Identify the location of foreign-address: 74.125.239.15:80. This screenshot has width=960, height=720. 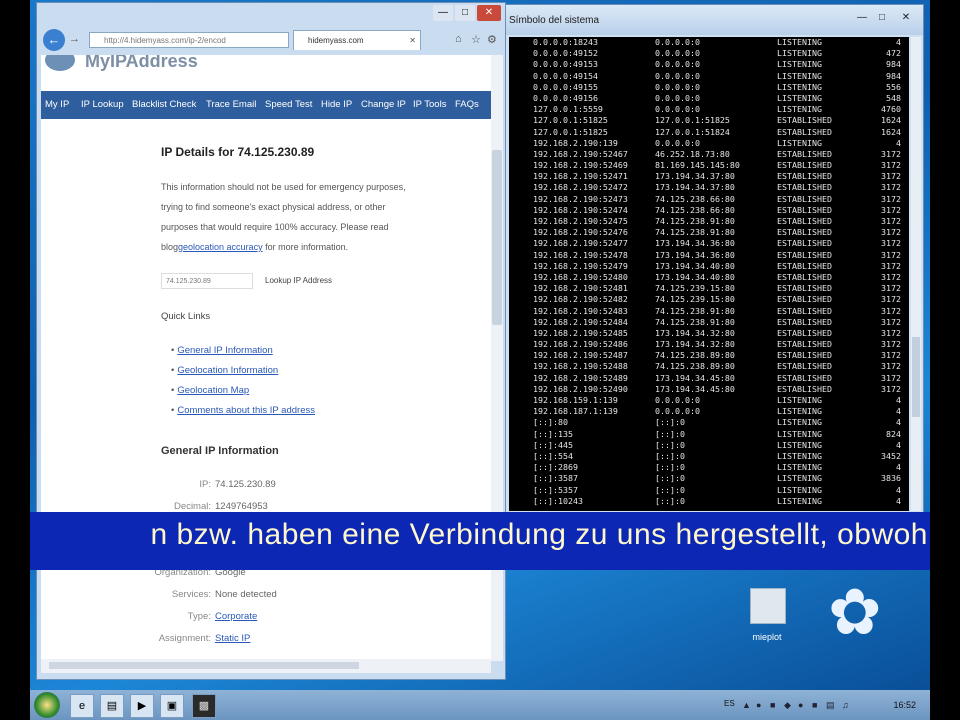
(695, 288).